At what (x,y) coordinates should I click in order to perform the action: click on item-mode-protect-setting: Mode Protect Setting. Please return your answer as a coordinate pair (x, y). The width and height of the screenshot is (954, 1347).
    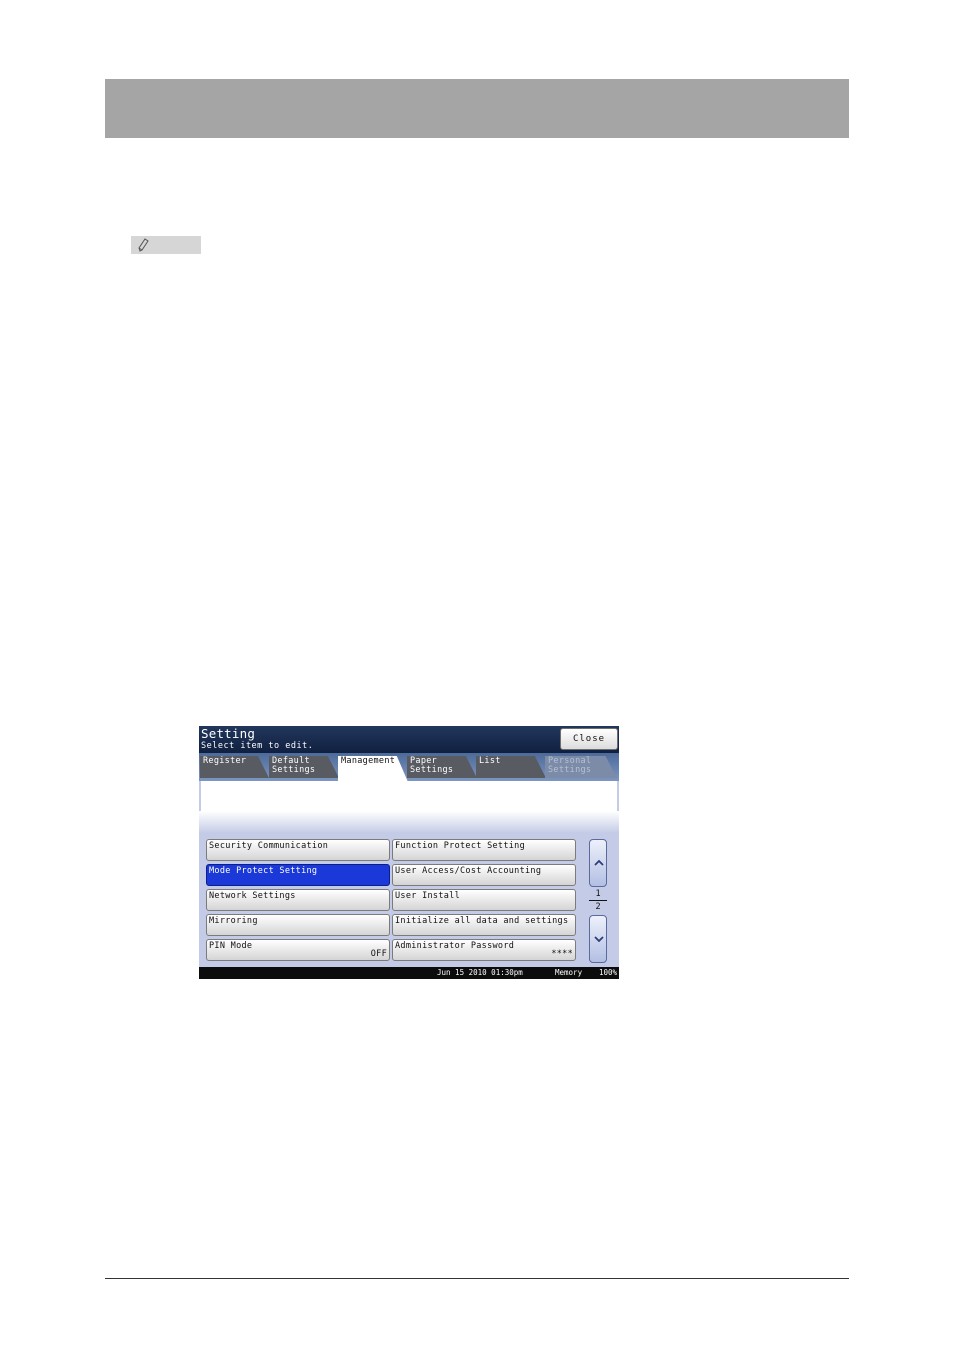
    Looking at the image, I should click on (298, 875).